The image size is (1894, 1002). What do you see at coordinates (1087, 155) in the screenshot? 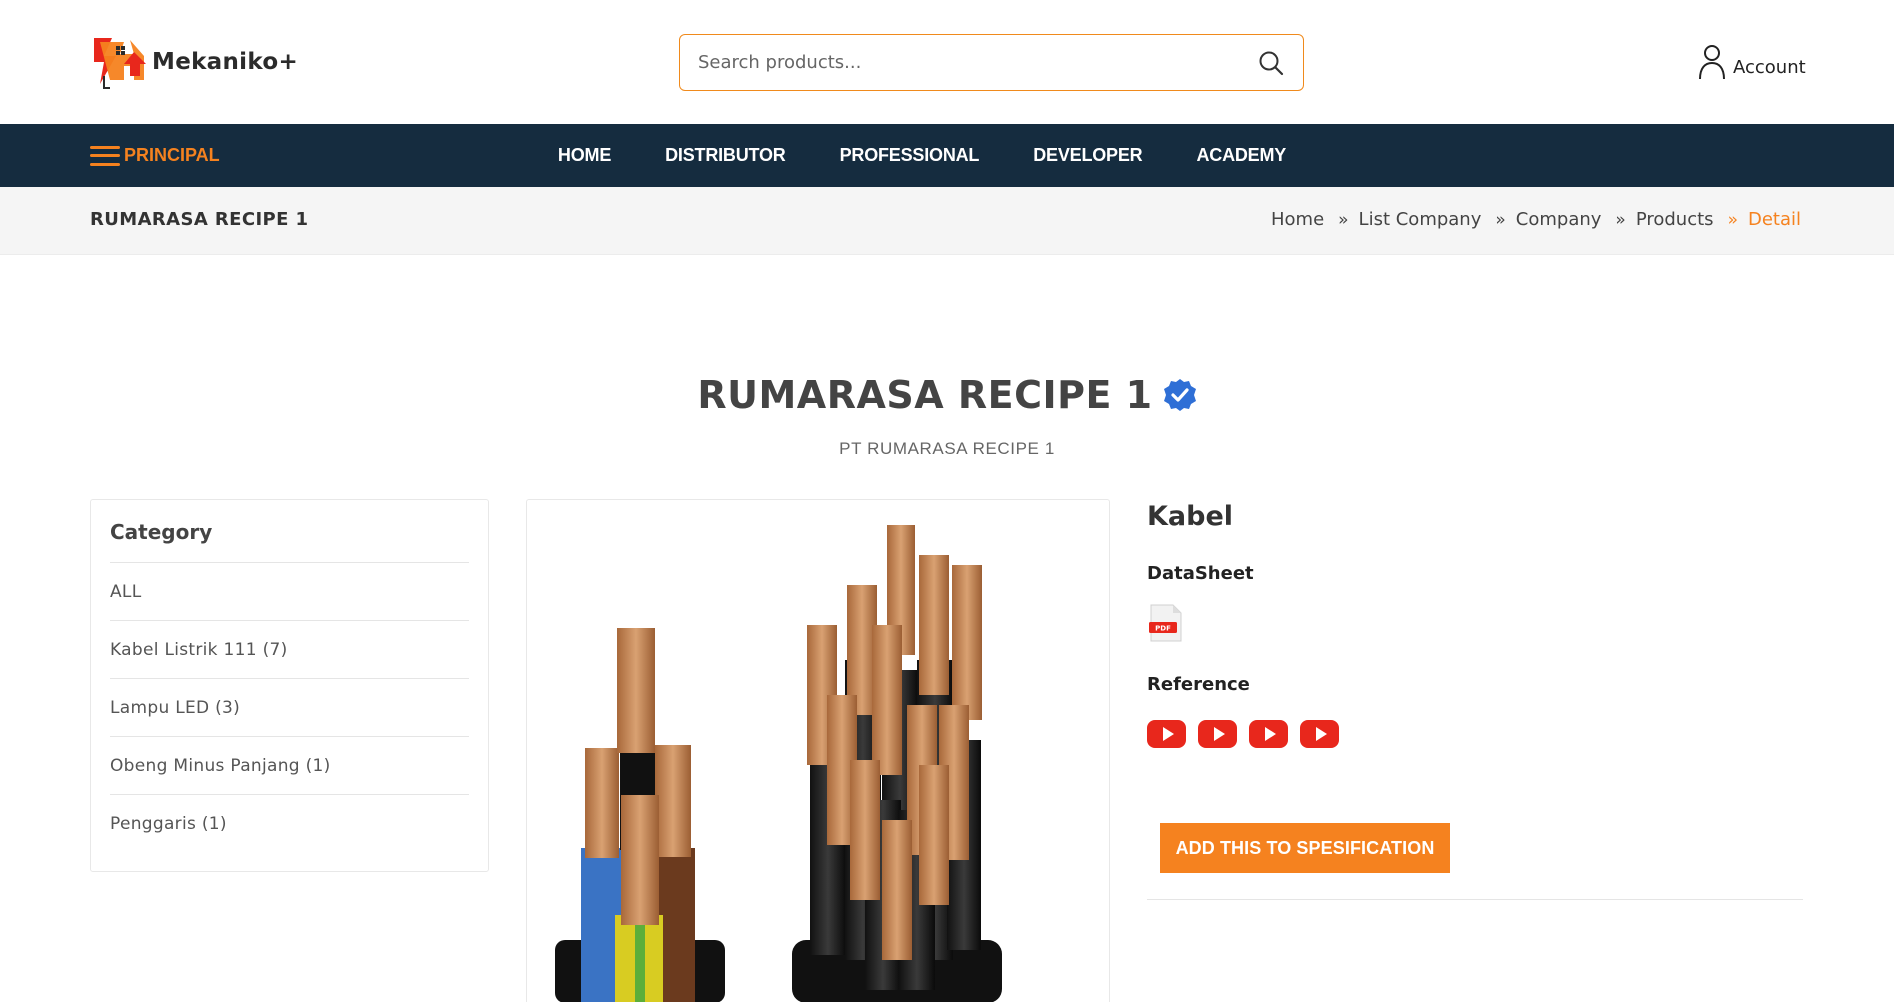
I see `nav-item-developer: DEVELOPER` at bounding box center [1087, 155].